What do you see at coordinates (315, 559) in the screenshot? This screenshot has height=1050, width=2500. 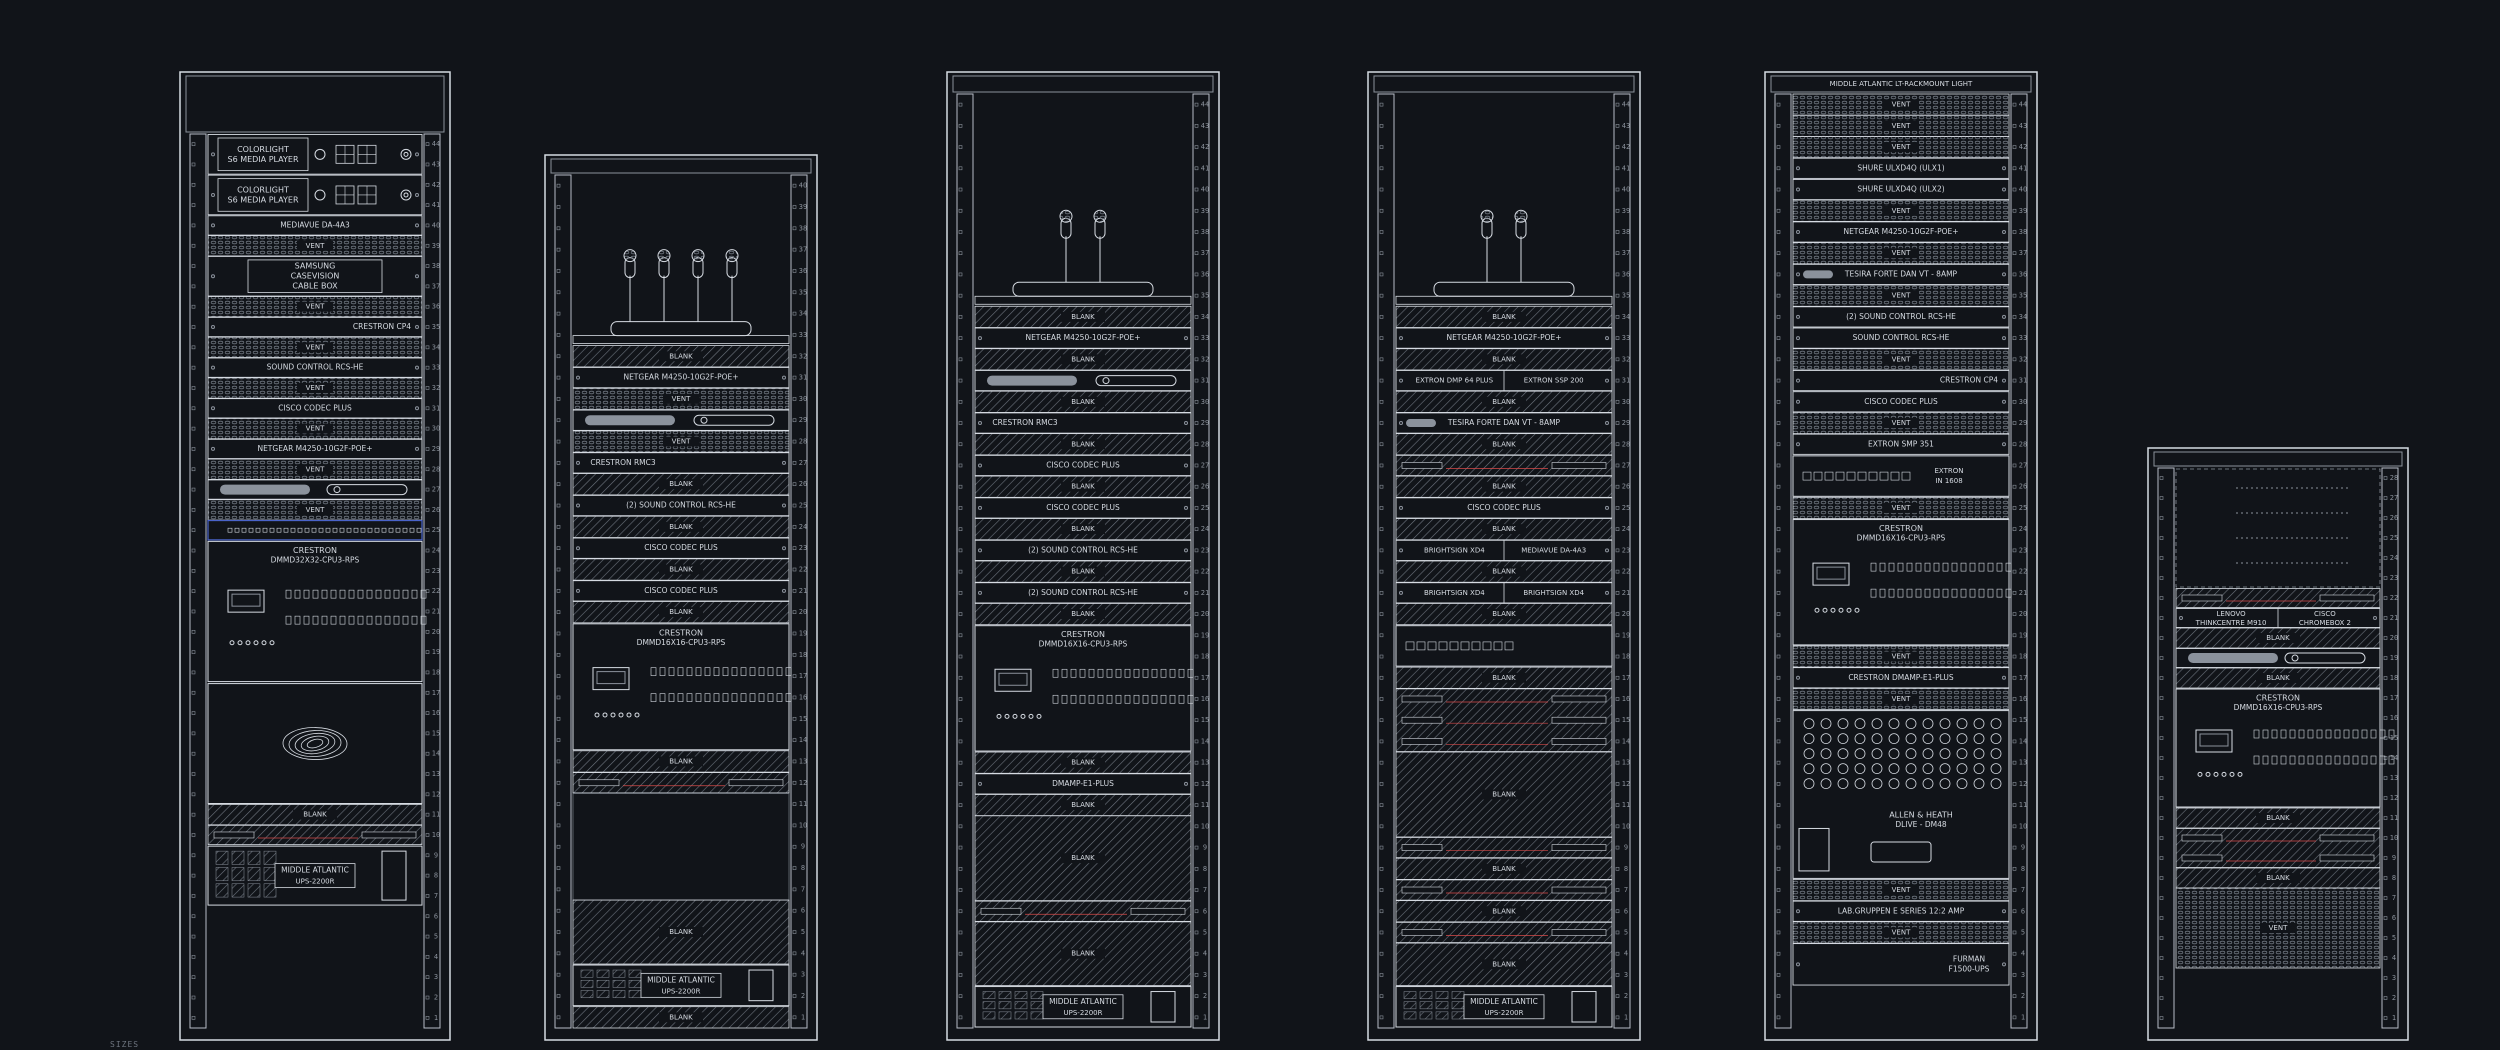 I see `device-label: DMMD32X32-CPU3-RPS` at bounding box center [315, 559].